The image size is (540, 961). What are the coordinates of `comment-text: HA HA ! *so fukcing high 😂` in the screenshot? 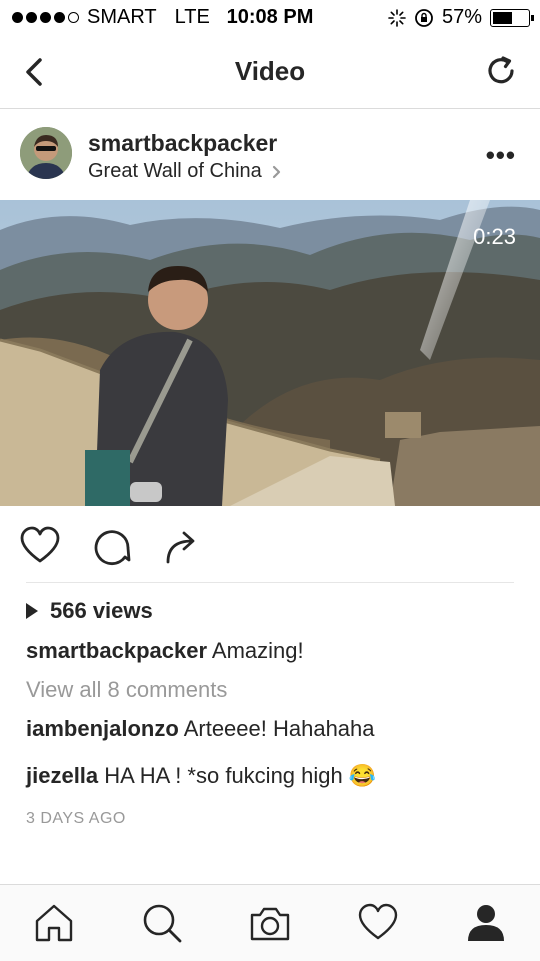 It's located at (240, 775).